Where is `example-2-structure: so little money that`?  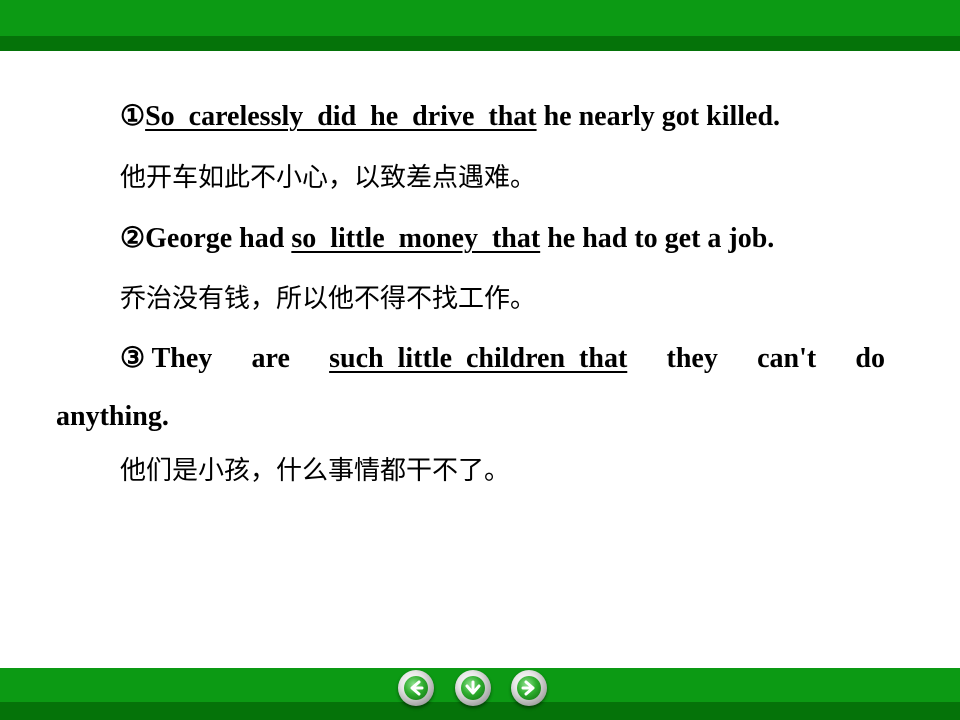
example-2-structure: so little money that is located at coordinates (416, 238).